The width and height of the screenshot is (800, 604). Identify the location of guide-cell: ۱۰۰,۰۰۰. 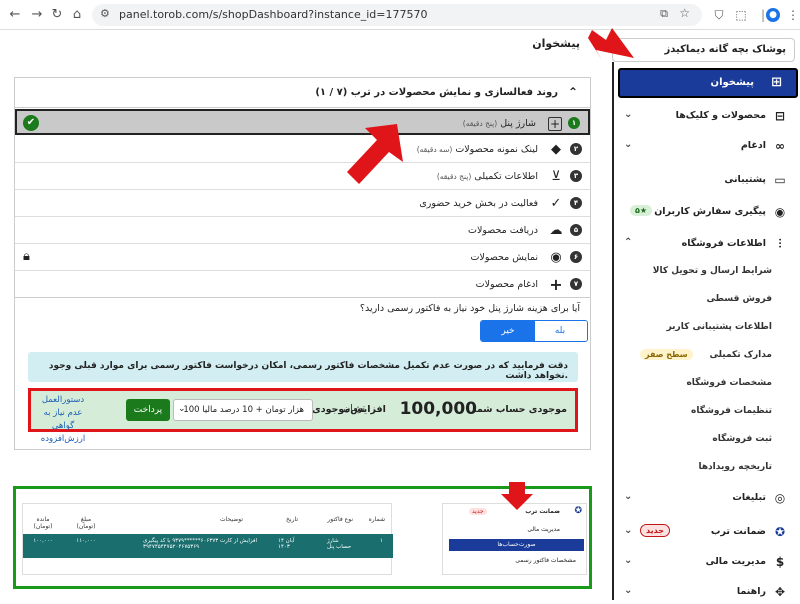
(43, 541).